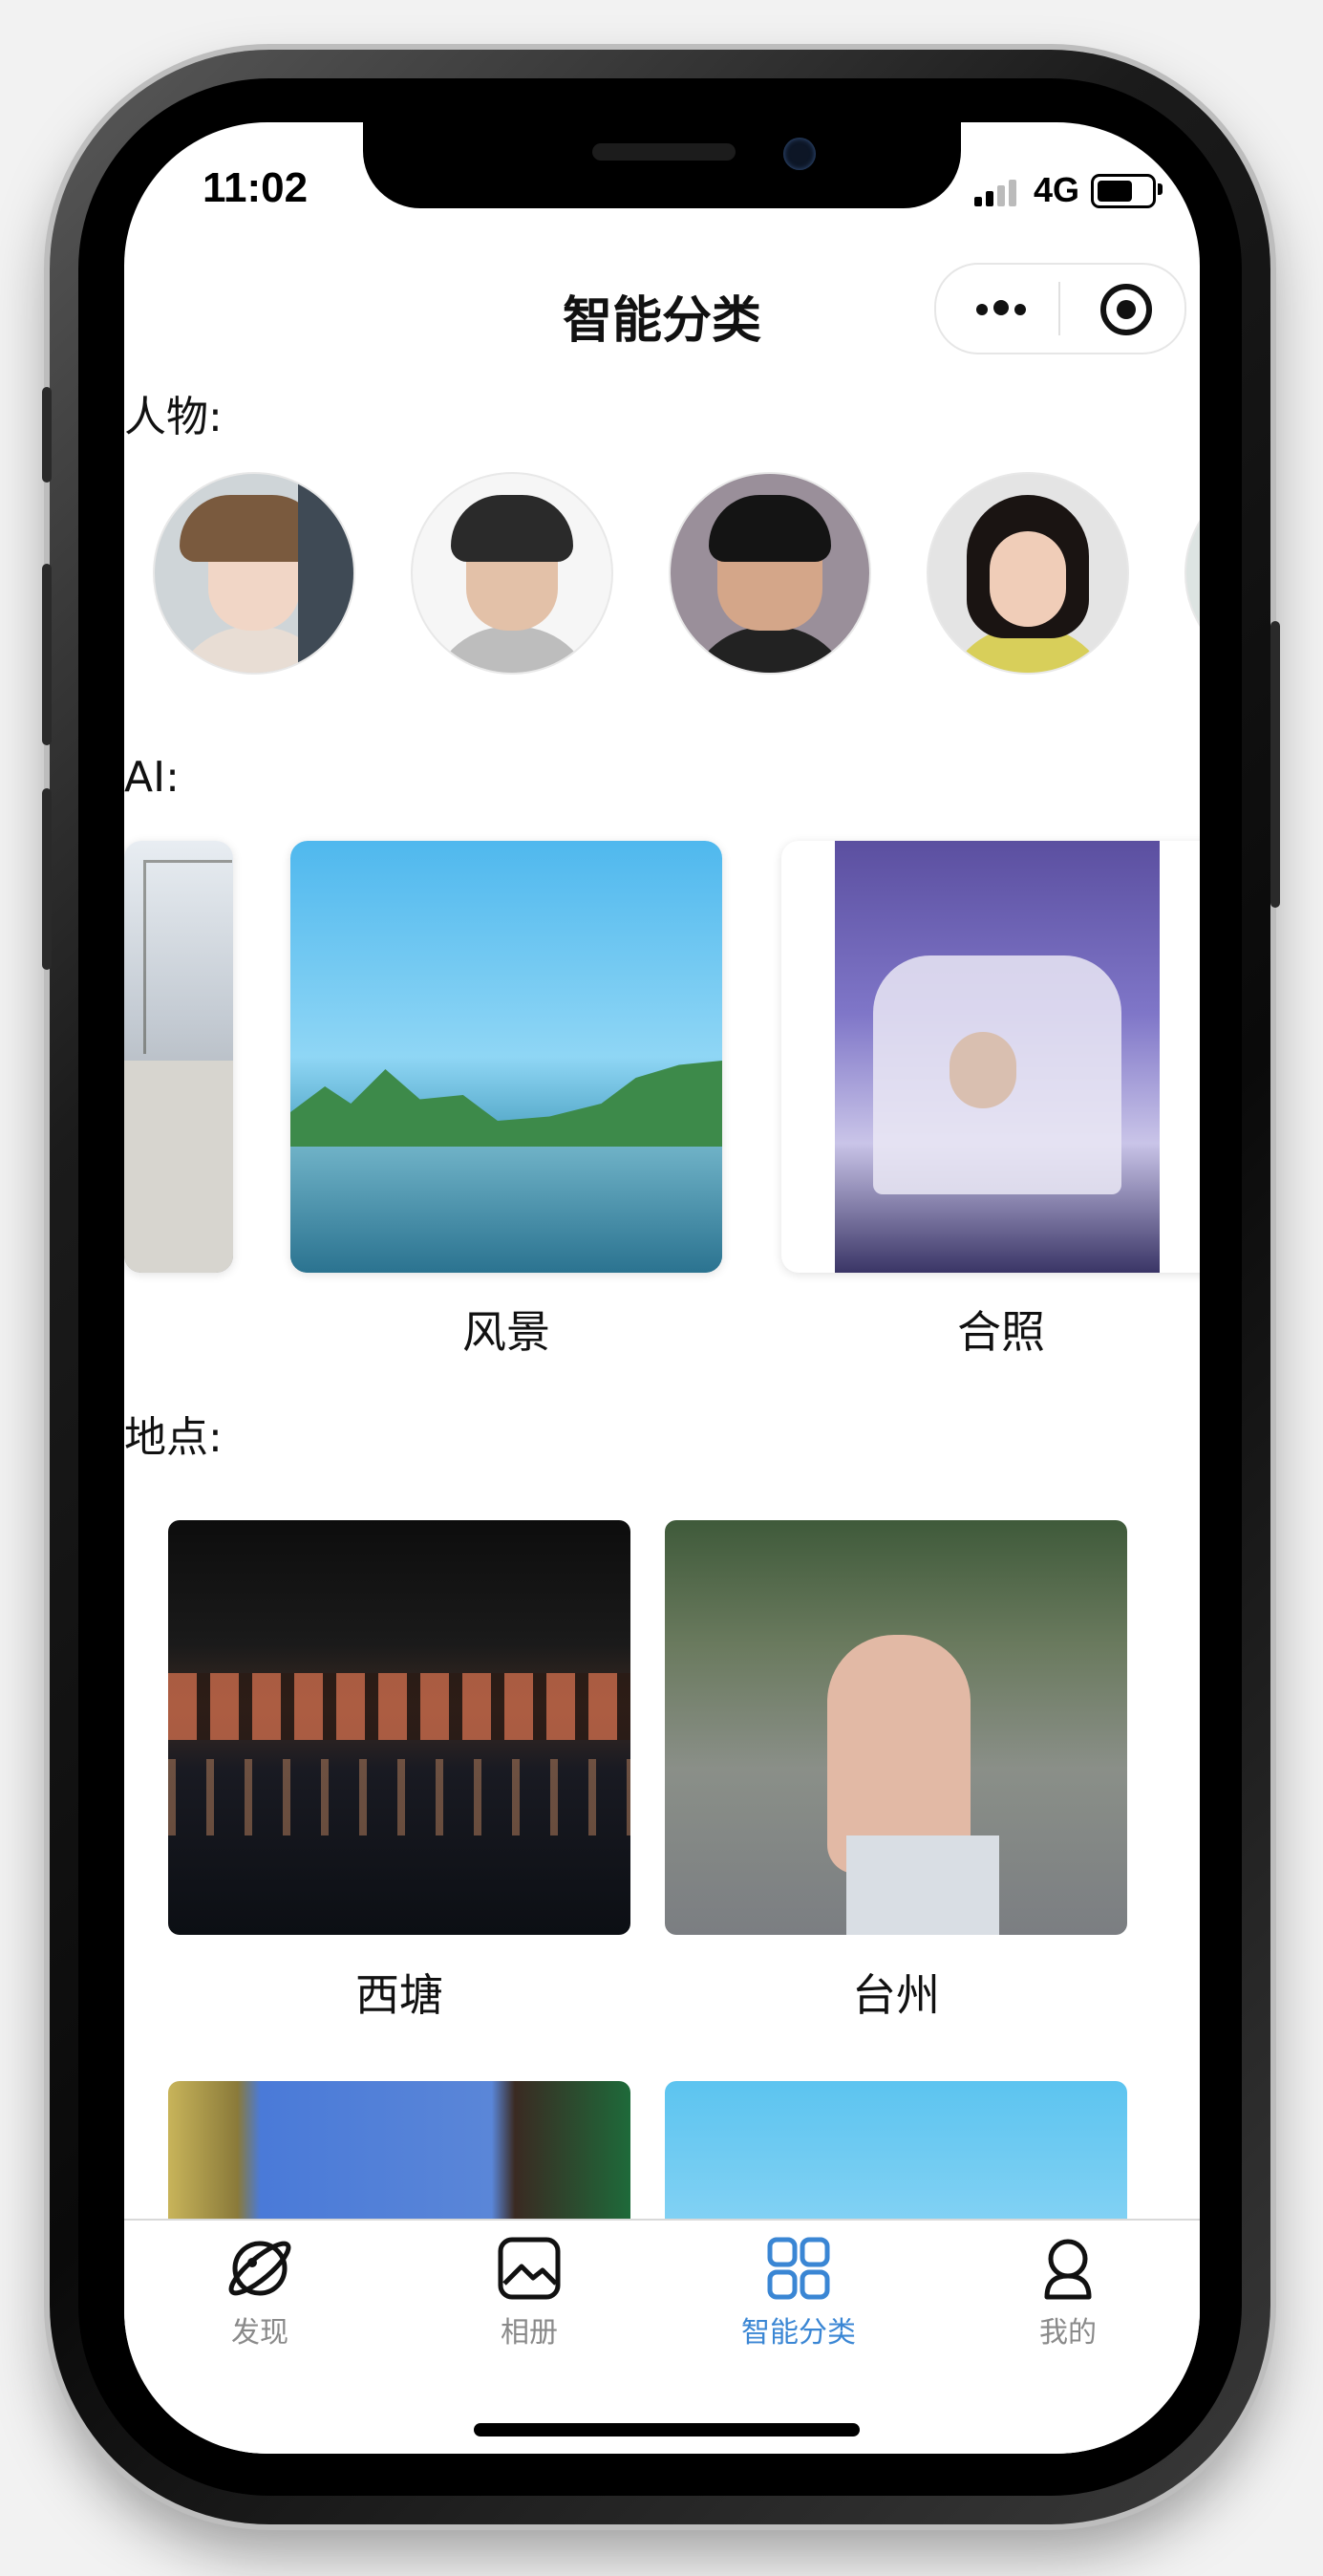 The height and width of the screenshot is (2576, 1323). Describe the element at coordinates (1275, 764) in the screenshot. I see `power-button` at that location.